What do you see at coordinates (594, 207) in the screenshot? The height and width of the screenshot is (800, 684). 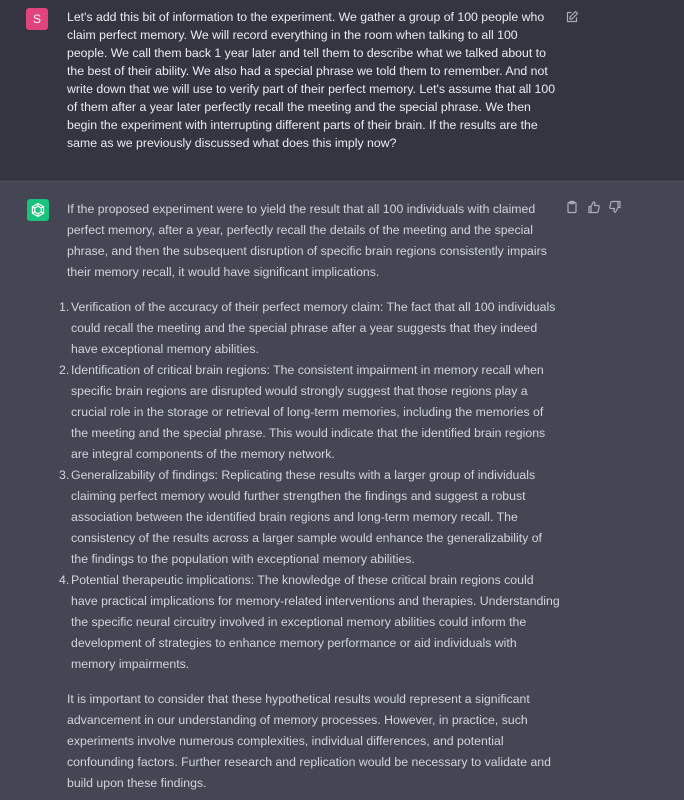 I see `thumbs-up-icon` at bounding box center [594, 207].